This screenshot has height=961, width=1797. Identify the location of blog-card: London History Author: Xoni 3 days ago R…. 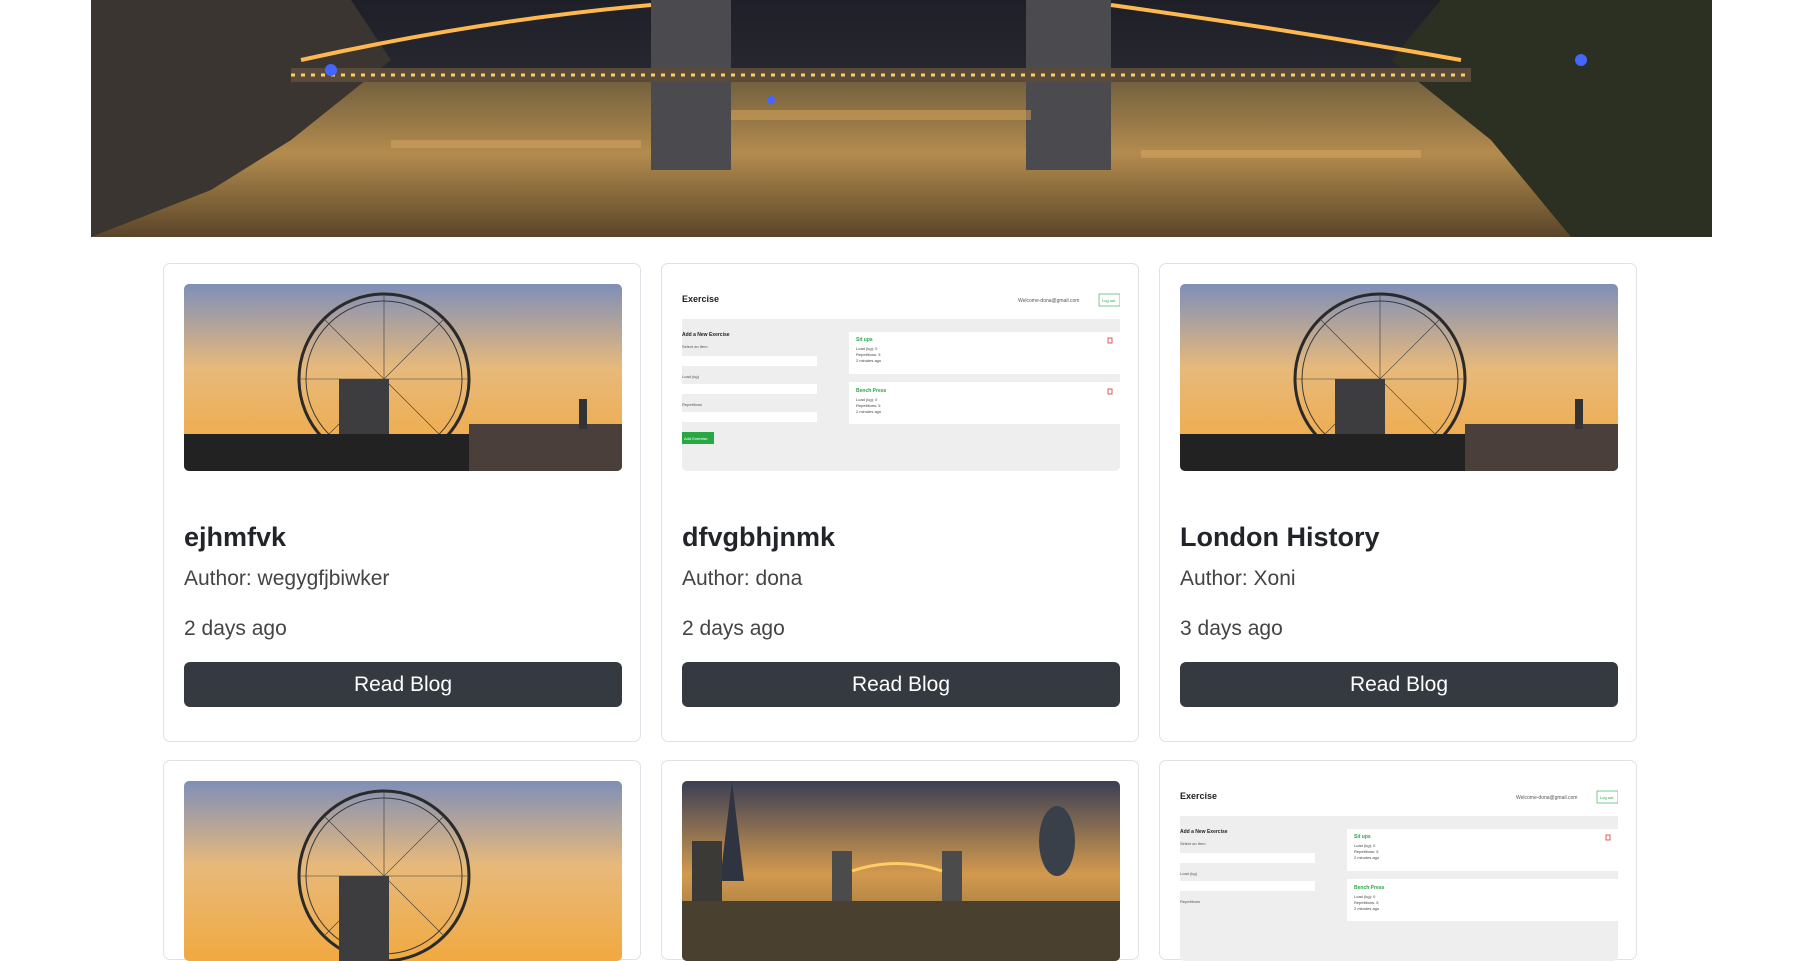
(1398, 502).